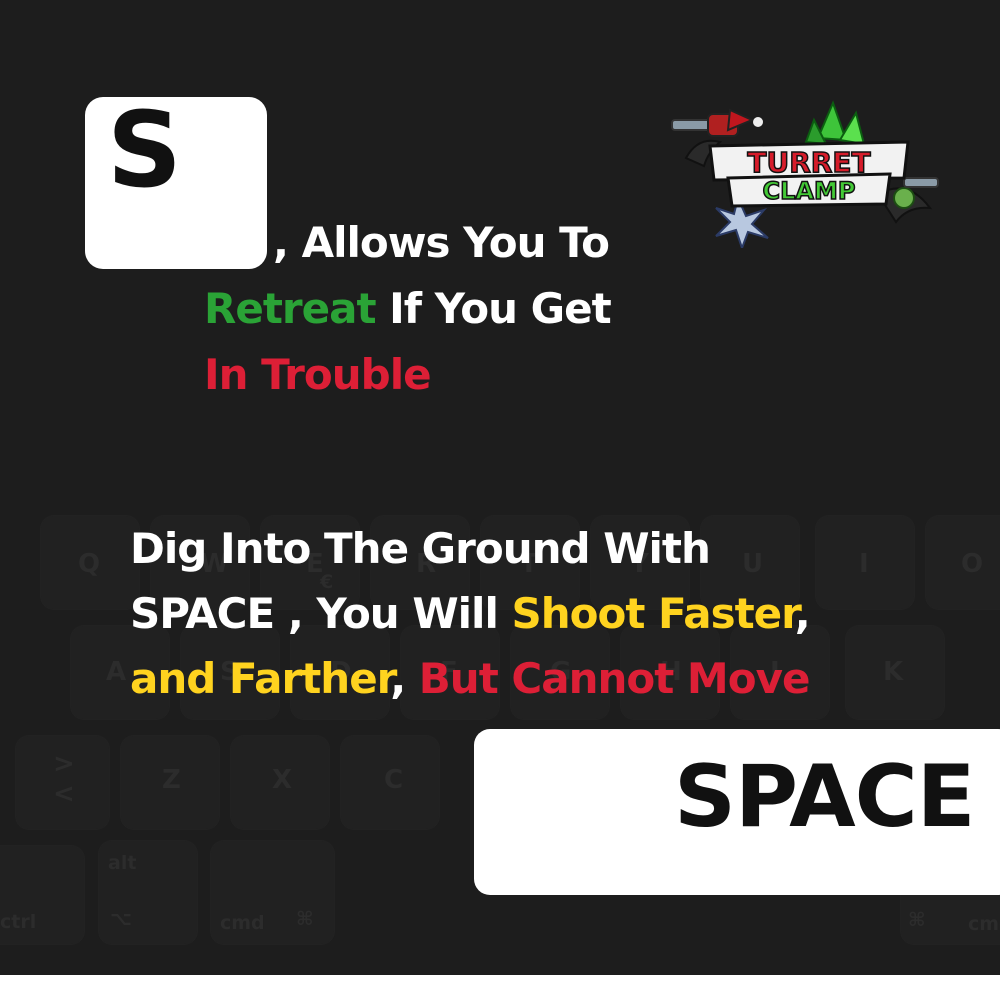  What do you see at coordinates (42, 895) in the screenshot?
I see `bg-key: ctrl` at bounding box center [42, 895].